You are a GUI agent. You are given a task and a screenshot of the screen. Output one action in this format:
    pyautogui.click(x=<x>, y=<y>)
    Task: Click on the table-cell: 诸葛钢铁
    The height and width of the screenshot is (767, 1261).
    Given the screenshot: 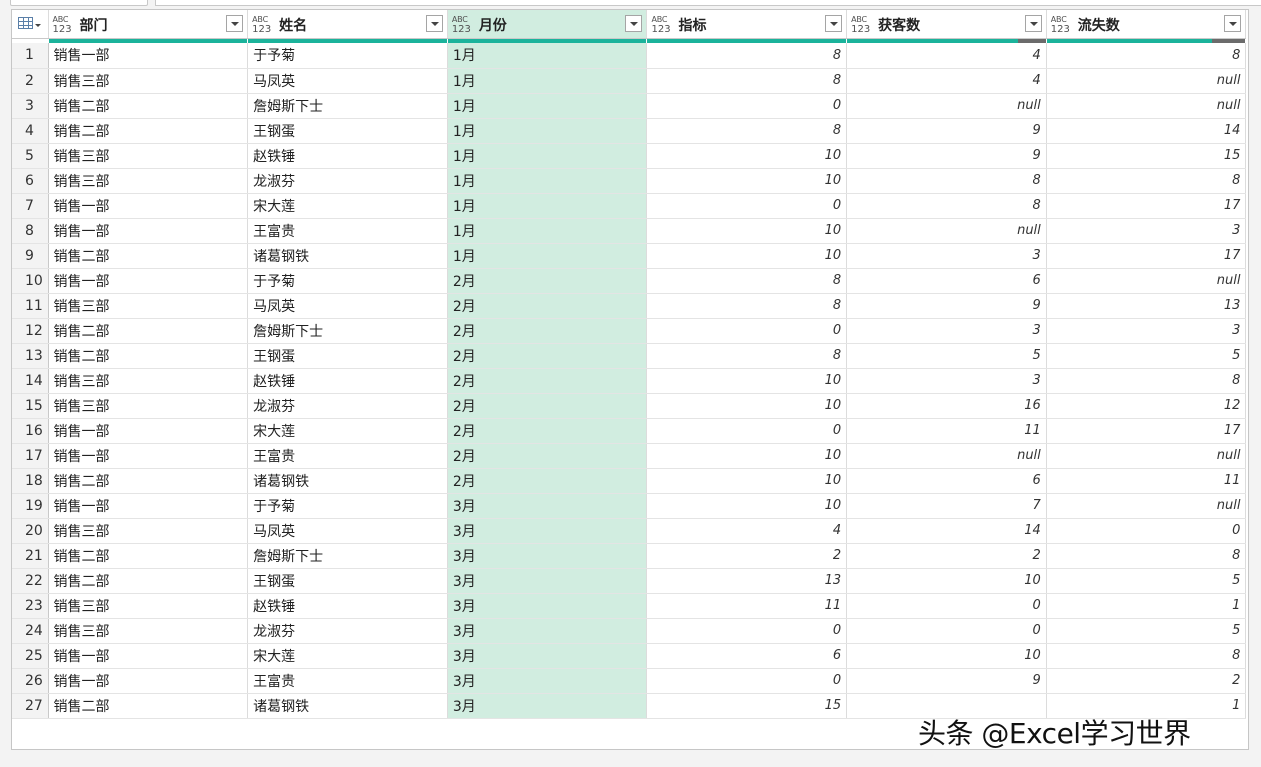 What is the action you would take?
    pyautogui.click(x=347, y=706)
    